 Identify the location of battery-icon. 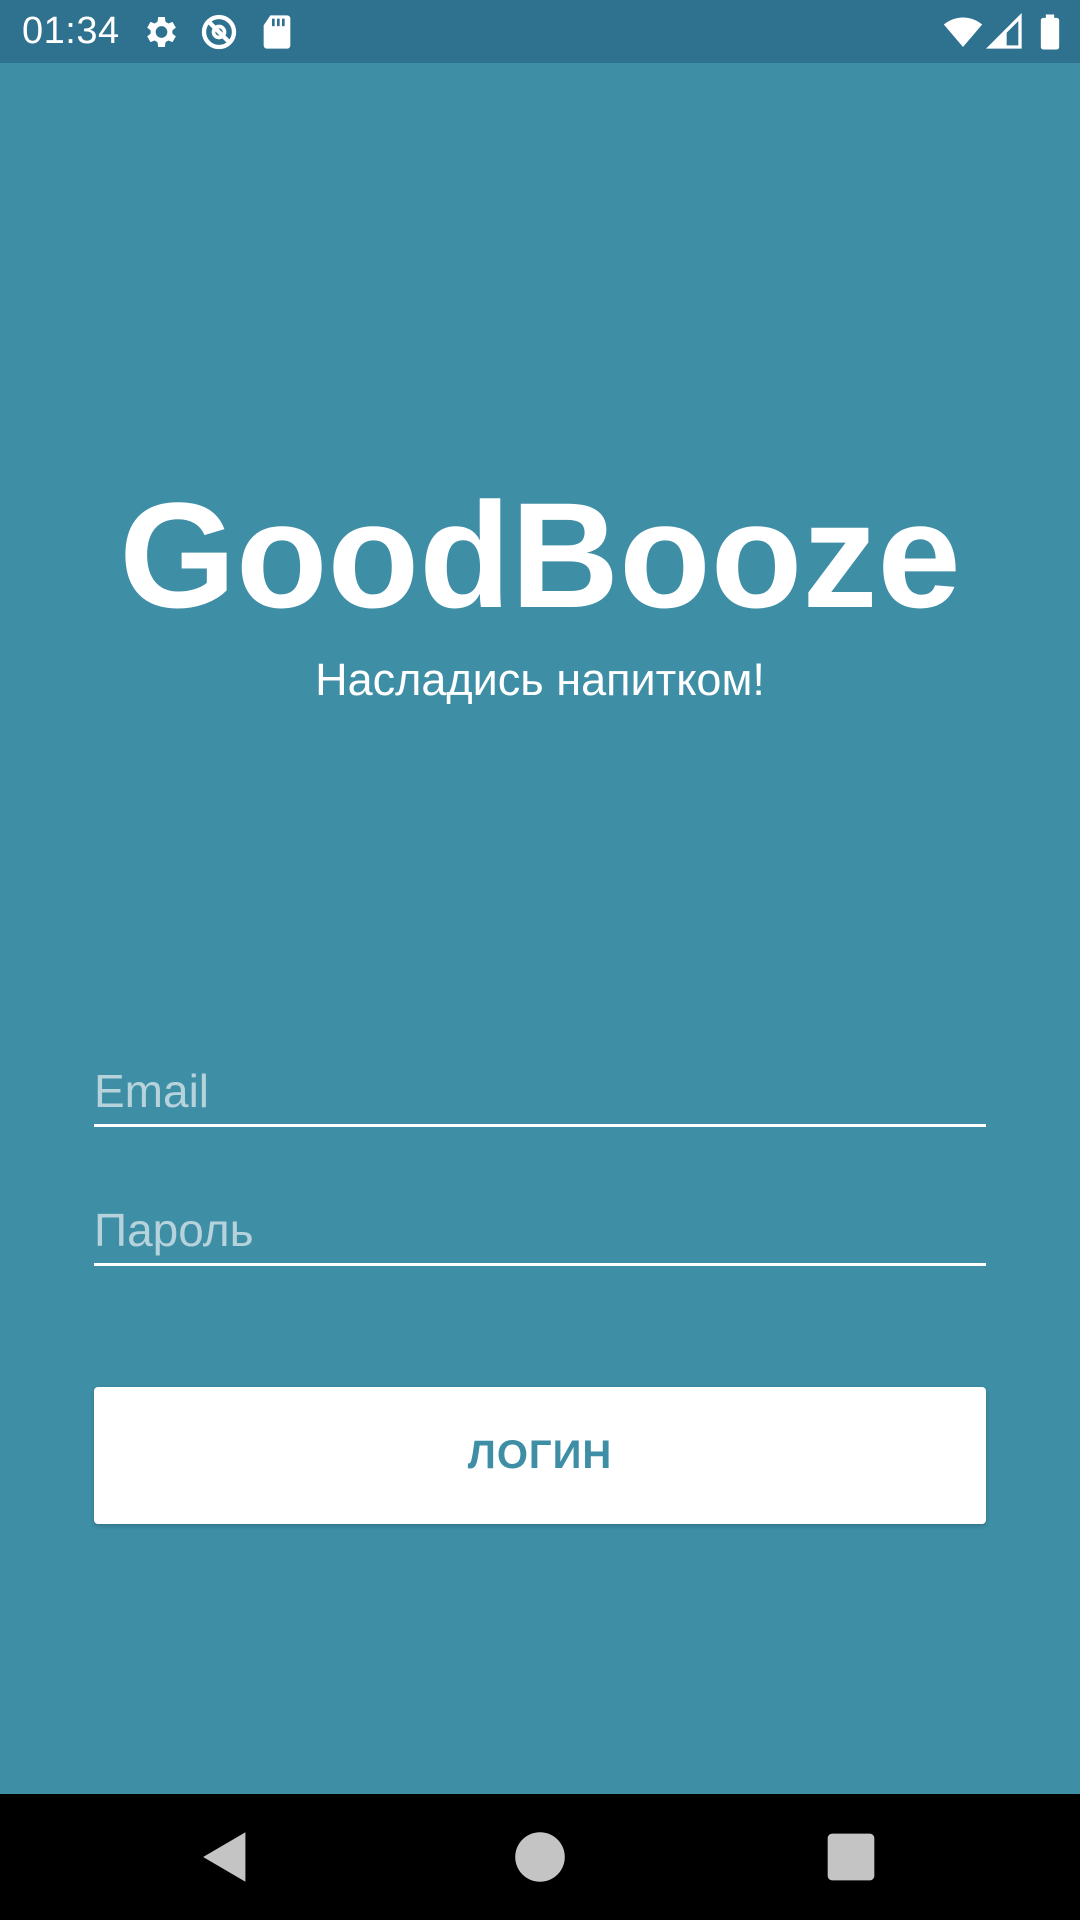
(1050, 32).